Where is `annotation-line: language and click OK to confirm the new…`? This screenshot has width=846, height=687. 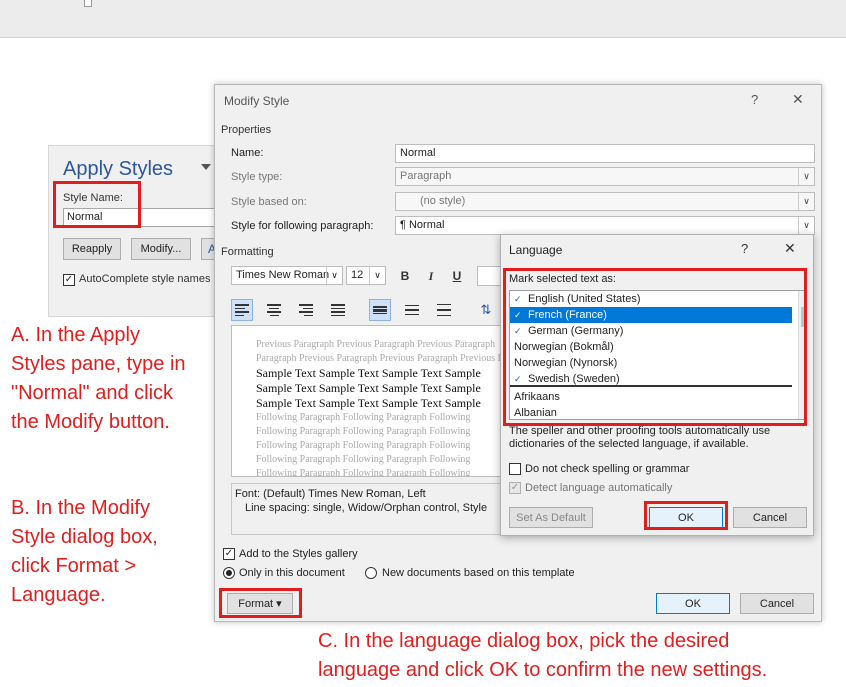
annotation-line: language and click OK to confirm the new… is located at coordinates (543, 670).